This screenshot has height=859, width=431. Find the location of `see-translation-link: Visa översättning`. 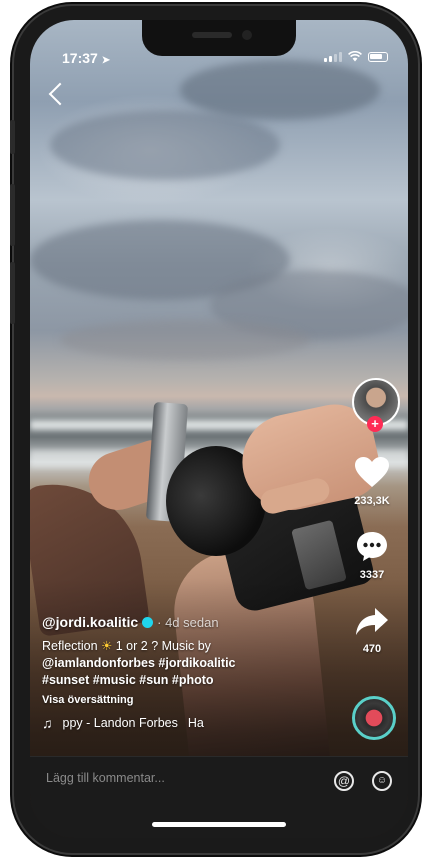

see-translation-link: Visa översättning is located at coordinates (187, 700).